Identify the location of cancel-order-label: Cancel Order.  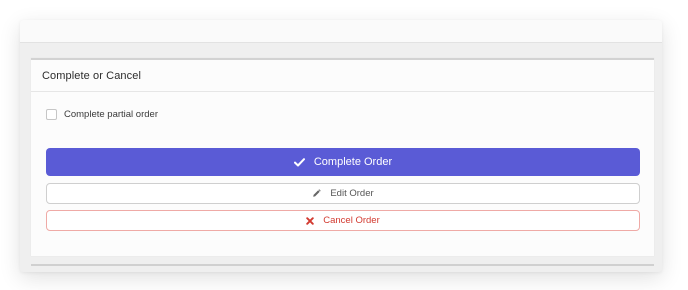
(351, 220).